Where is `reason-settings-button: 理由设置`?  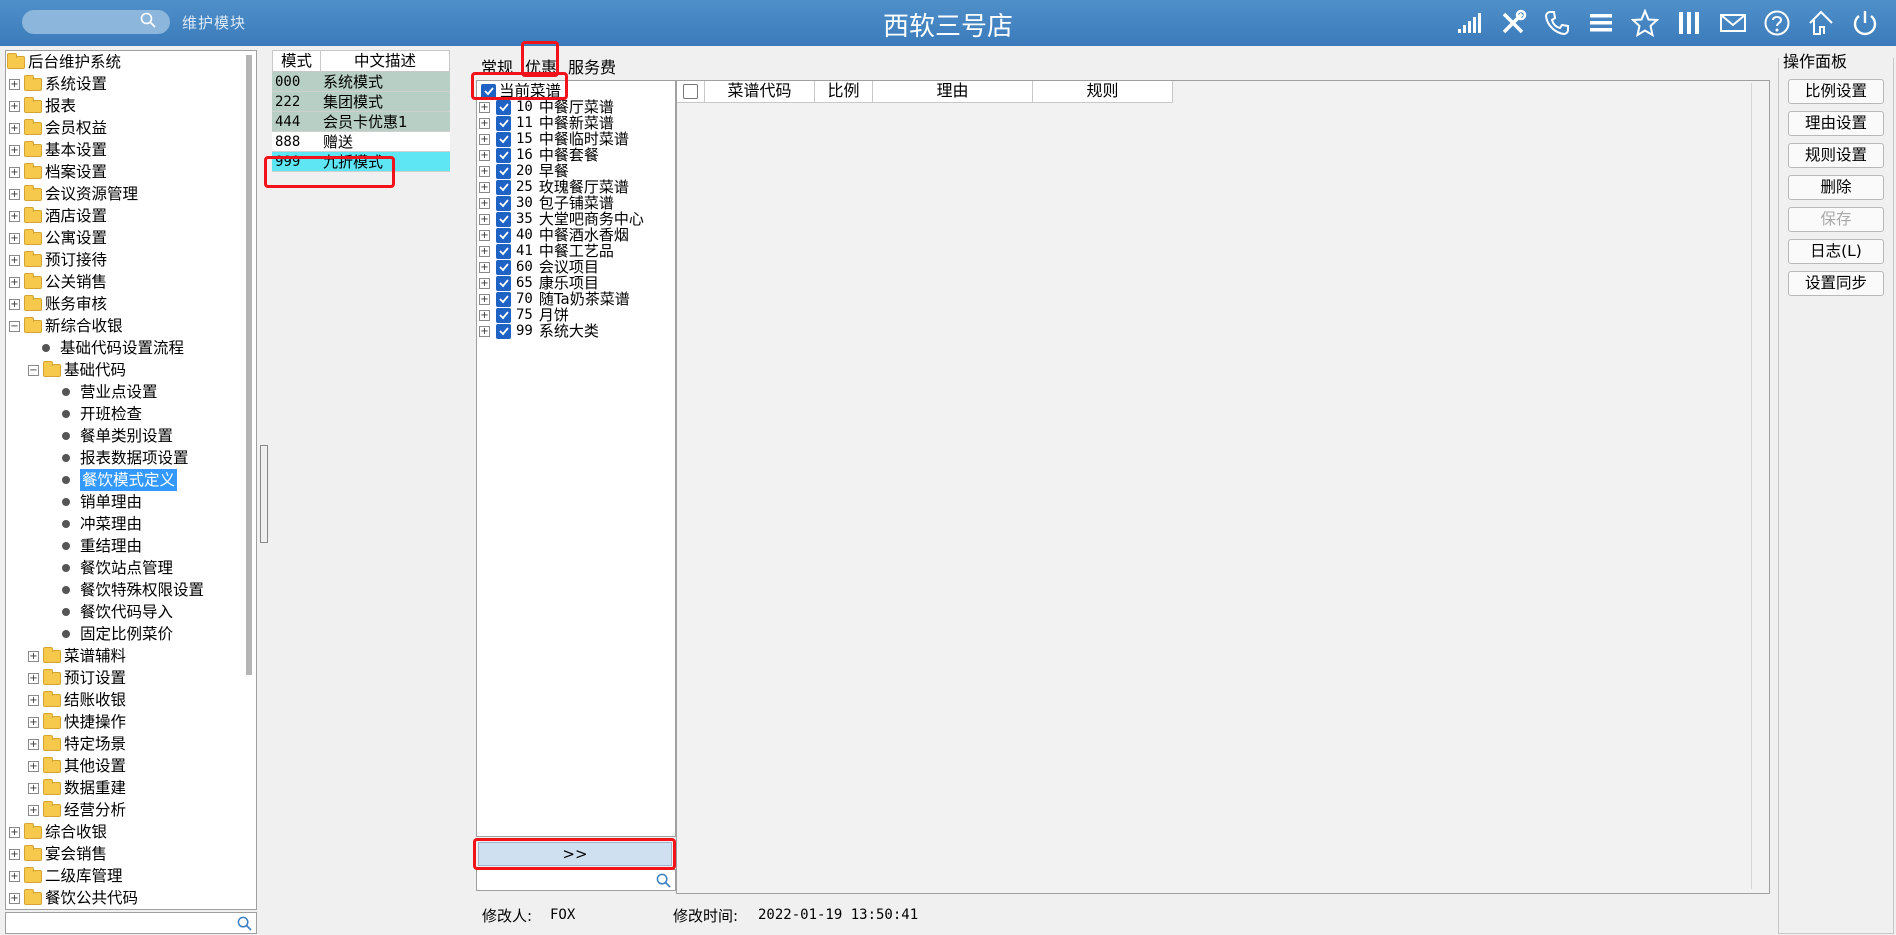
reason-settings-button: 理由设置 is located at coordinates (1836, 123).